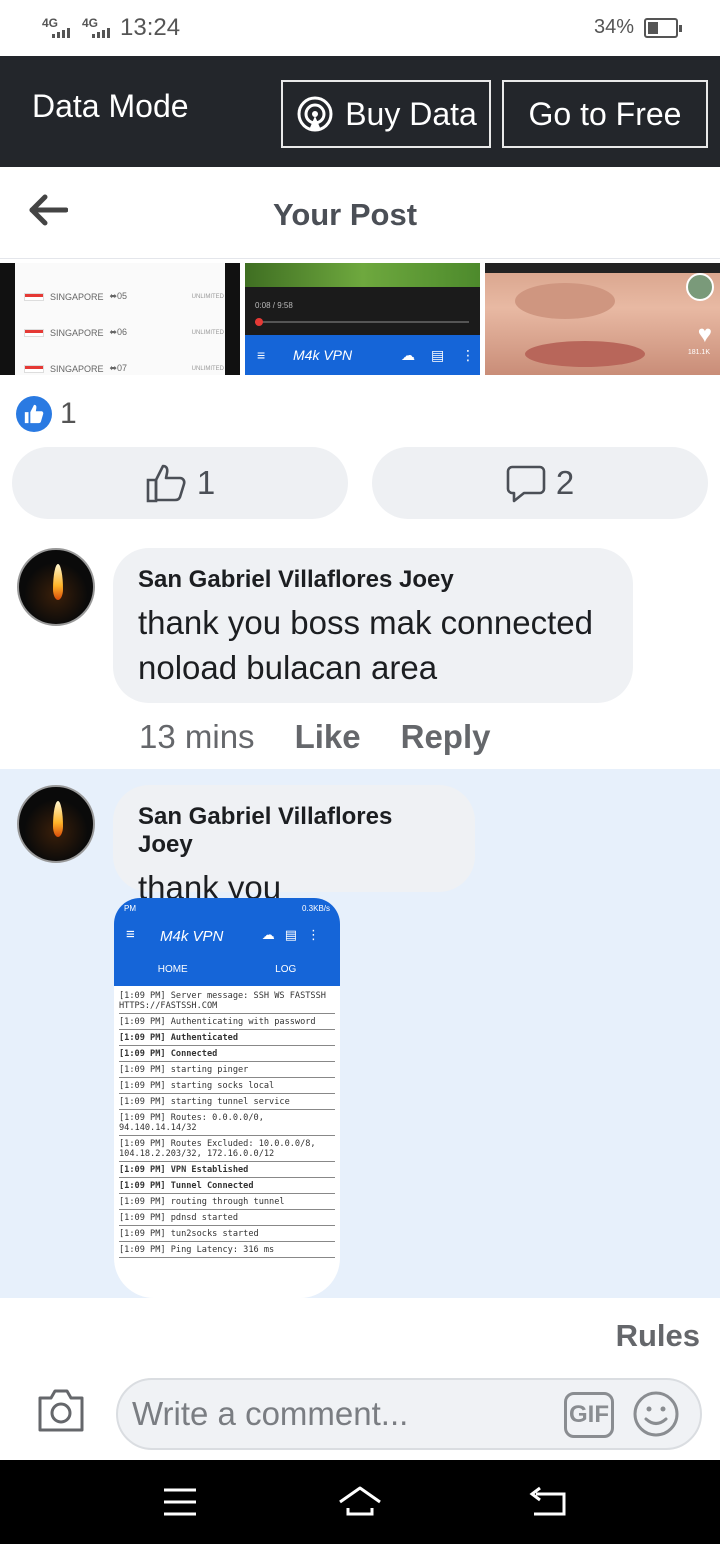 This screenshot has height=1544, width=720. I want to click on buy-data-label: Buy Data, so click(411, 113).